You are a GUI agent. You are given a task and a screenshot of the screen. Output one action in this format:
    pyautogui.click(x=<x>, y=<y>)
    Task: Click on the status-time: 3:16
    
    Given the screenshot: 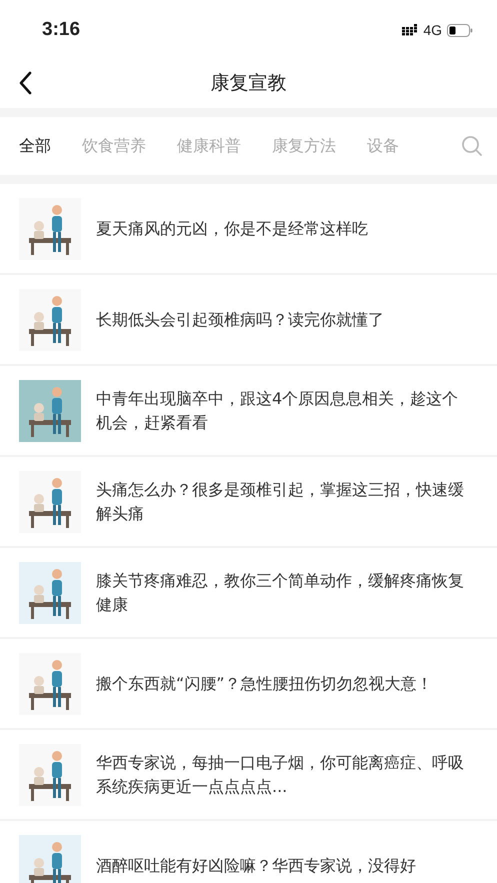 What is the action you would take?
    pyautogui.click(x=61, y=30)
    